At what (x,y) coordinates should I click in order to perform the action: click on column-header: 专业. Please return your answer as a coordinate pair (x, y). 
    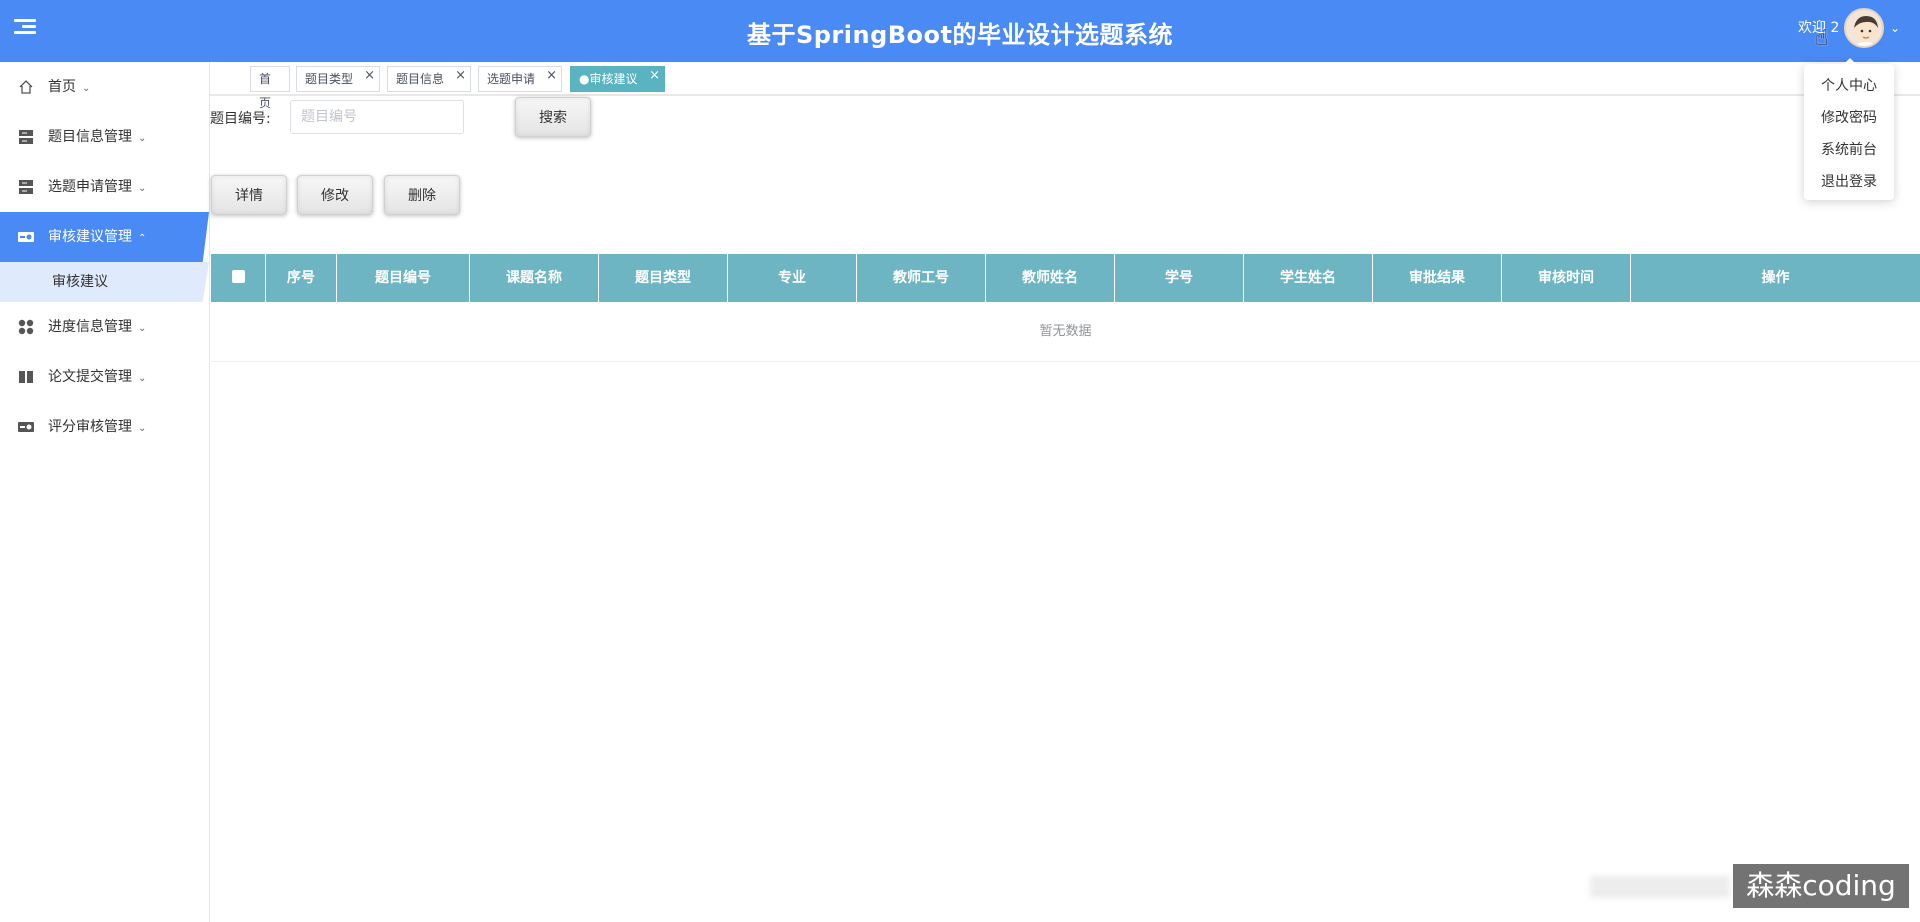
    Looking at the image, I should click on (792, 278).